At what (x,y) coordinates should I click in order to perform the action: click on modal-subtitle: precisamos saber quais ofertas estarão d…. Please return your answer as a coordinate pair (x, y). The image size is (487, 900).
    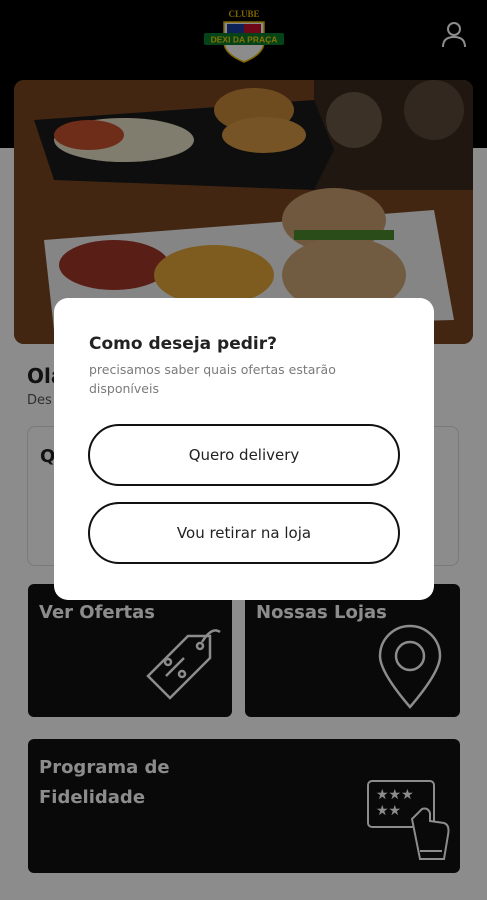
    Looking at the image, I should click on (212, 379).